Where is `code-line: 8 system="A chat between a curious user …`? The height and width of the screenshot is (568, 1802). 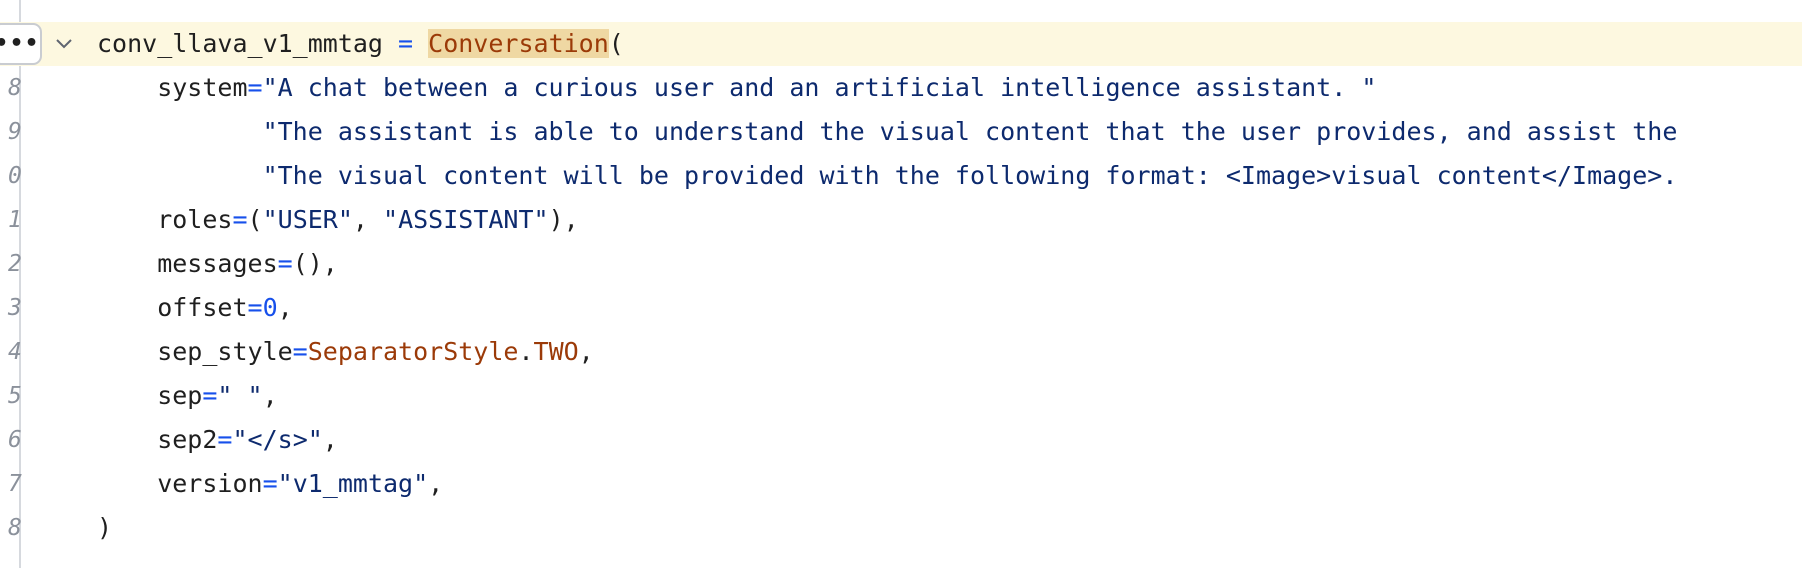
code-line: 8 system="A chat between a curious user … is located at coordinates (901, 88).